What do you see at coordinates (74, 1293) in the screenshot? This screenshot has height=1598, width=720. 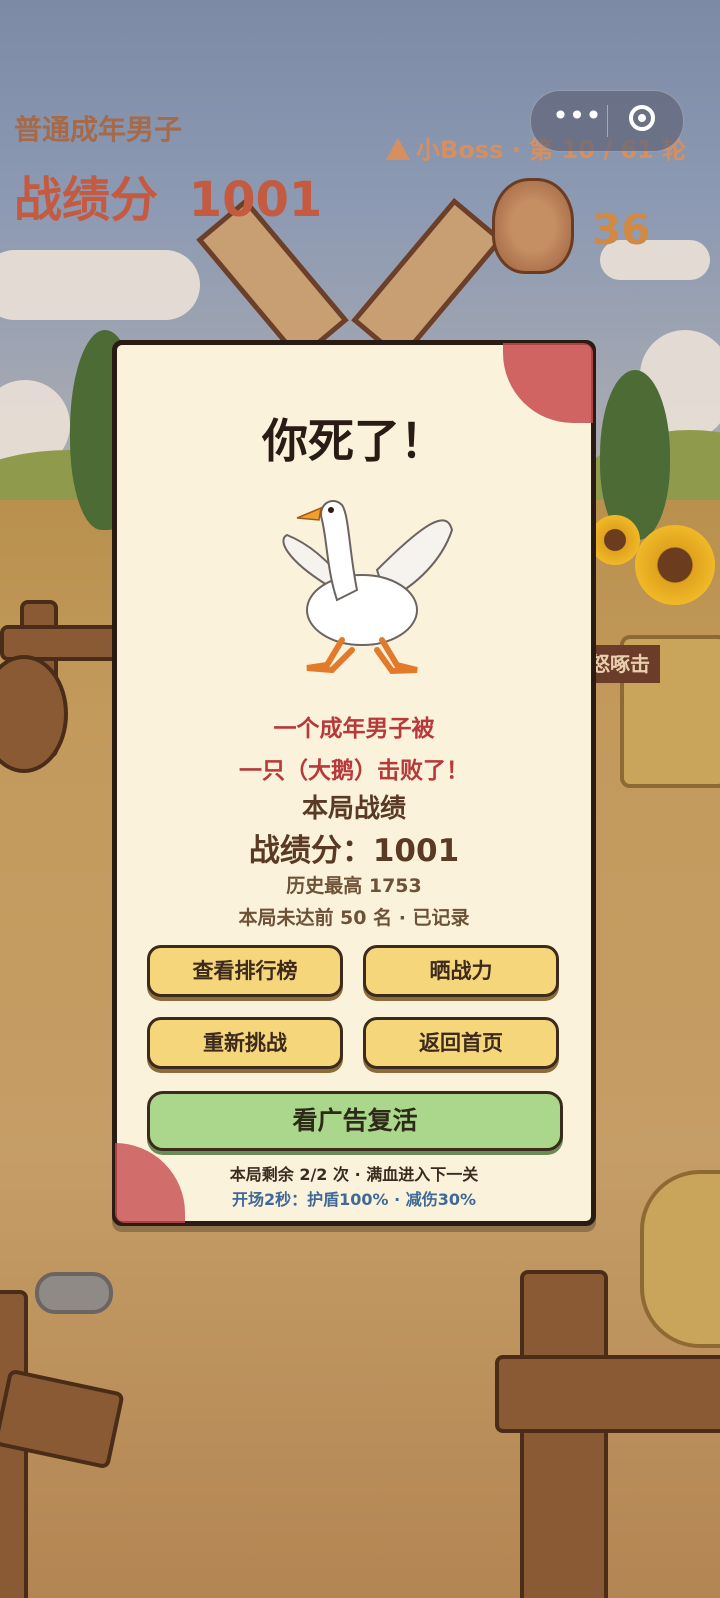 I see `rock` at bounding box center [74, 1293].